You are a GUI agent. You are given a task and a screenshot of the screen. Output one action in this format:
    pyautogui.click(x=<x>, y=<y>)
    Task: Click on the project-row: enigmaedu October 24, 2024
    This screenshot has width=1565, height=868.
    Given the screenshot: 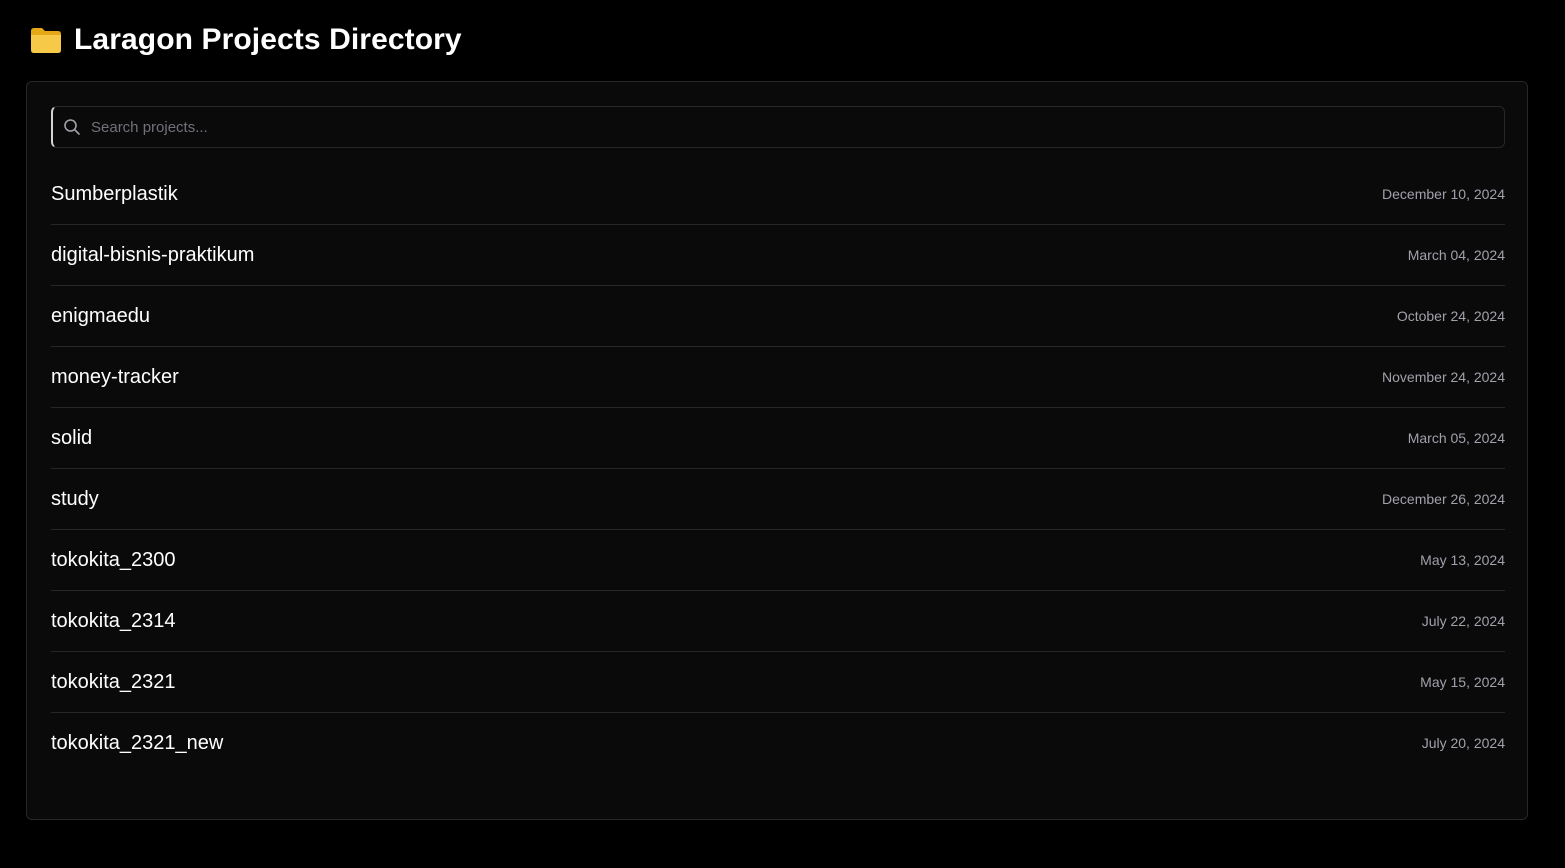 What is the action you would take?
    pyautogui.click(x=778, y=316)
    